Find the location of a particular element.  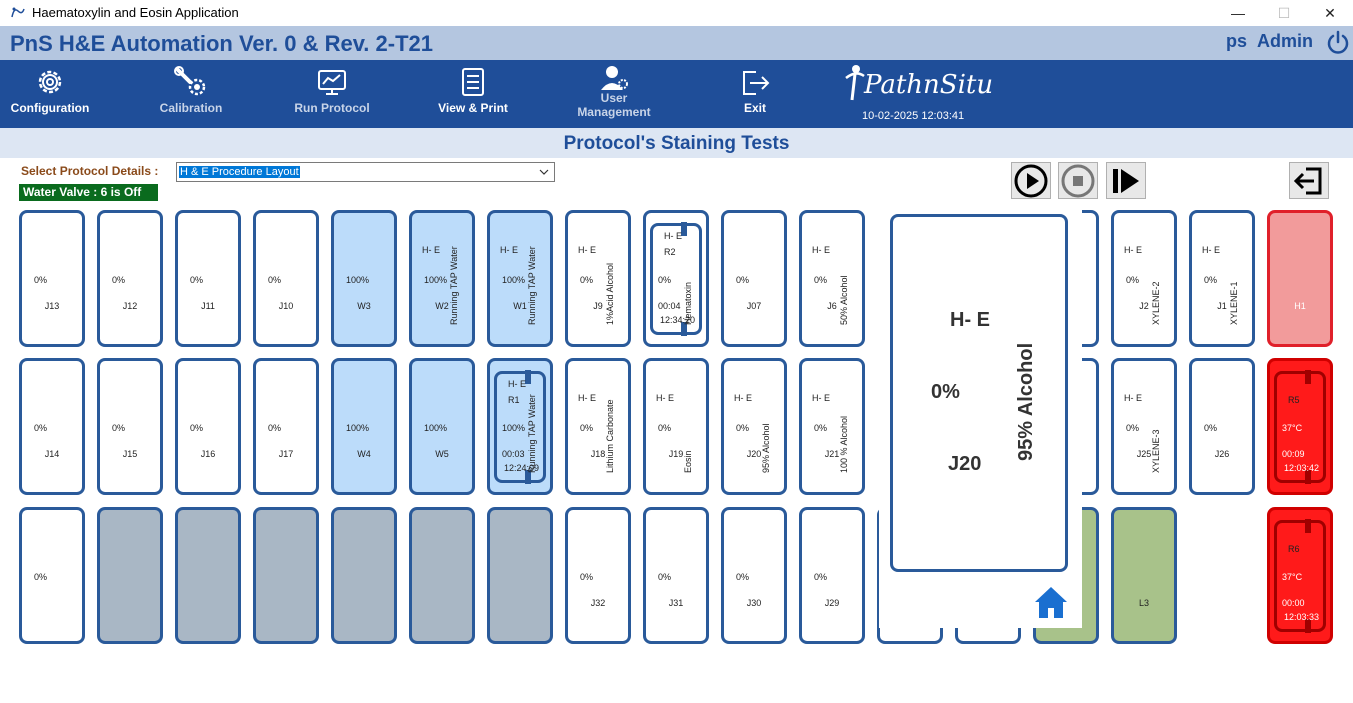

play-button is located at coordinates (1031, 180).